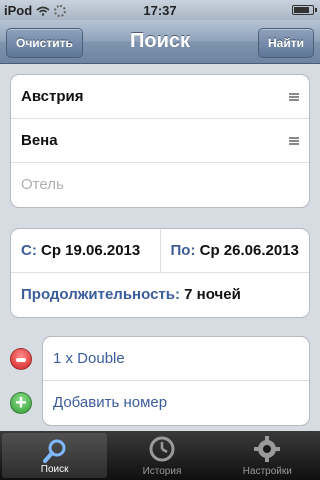  I want to click on duration-row: Продолжительность: 7 ночей, so click(160, 295).